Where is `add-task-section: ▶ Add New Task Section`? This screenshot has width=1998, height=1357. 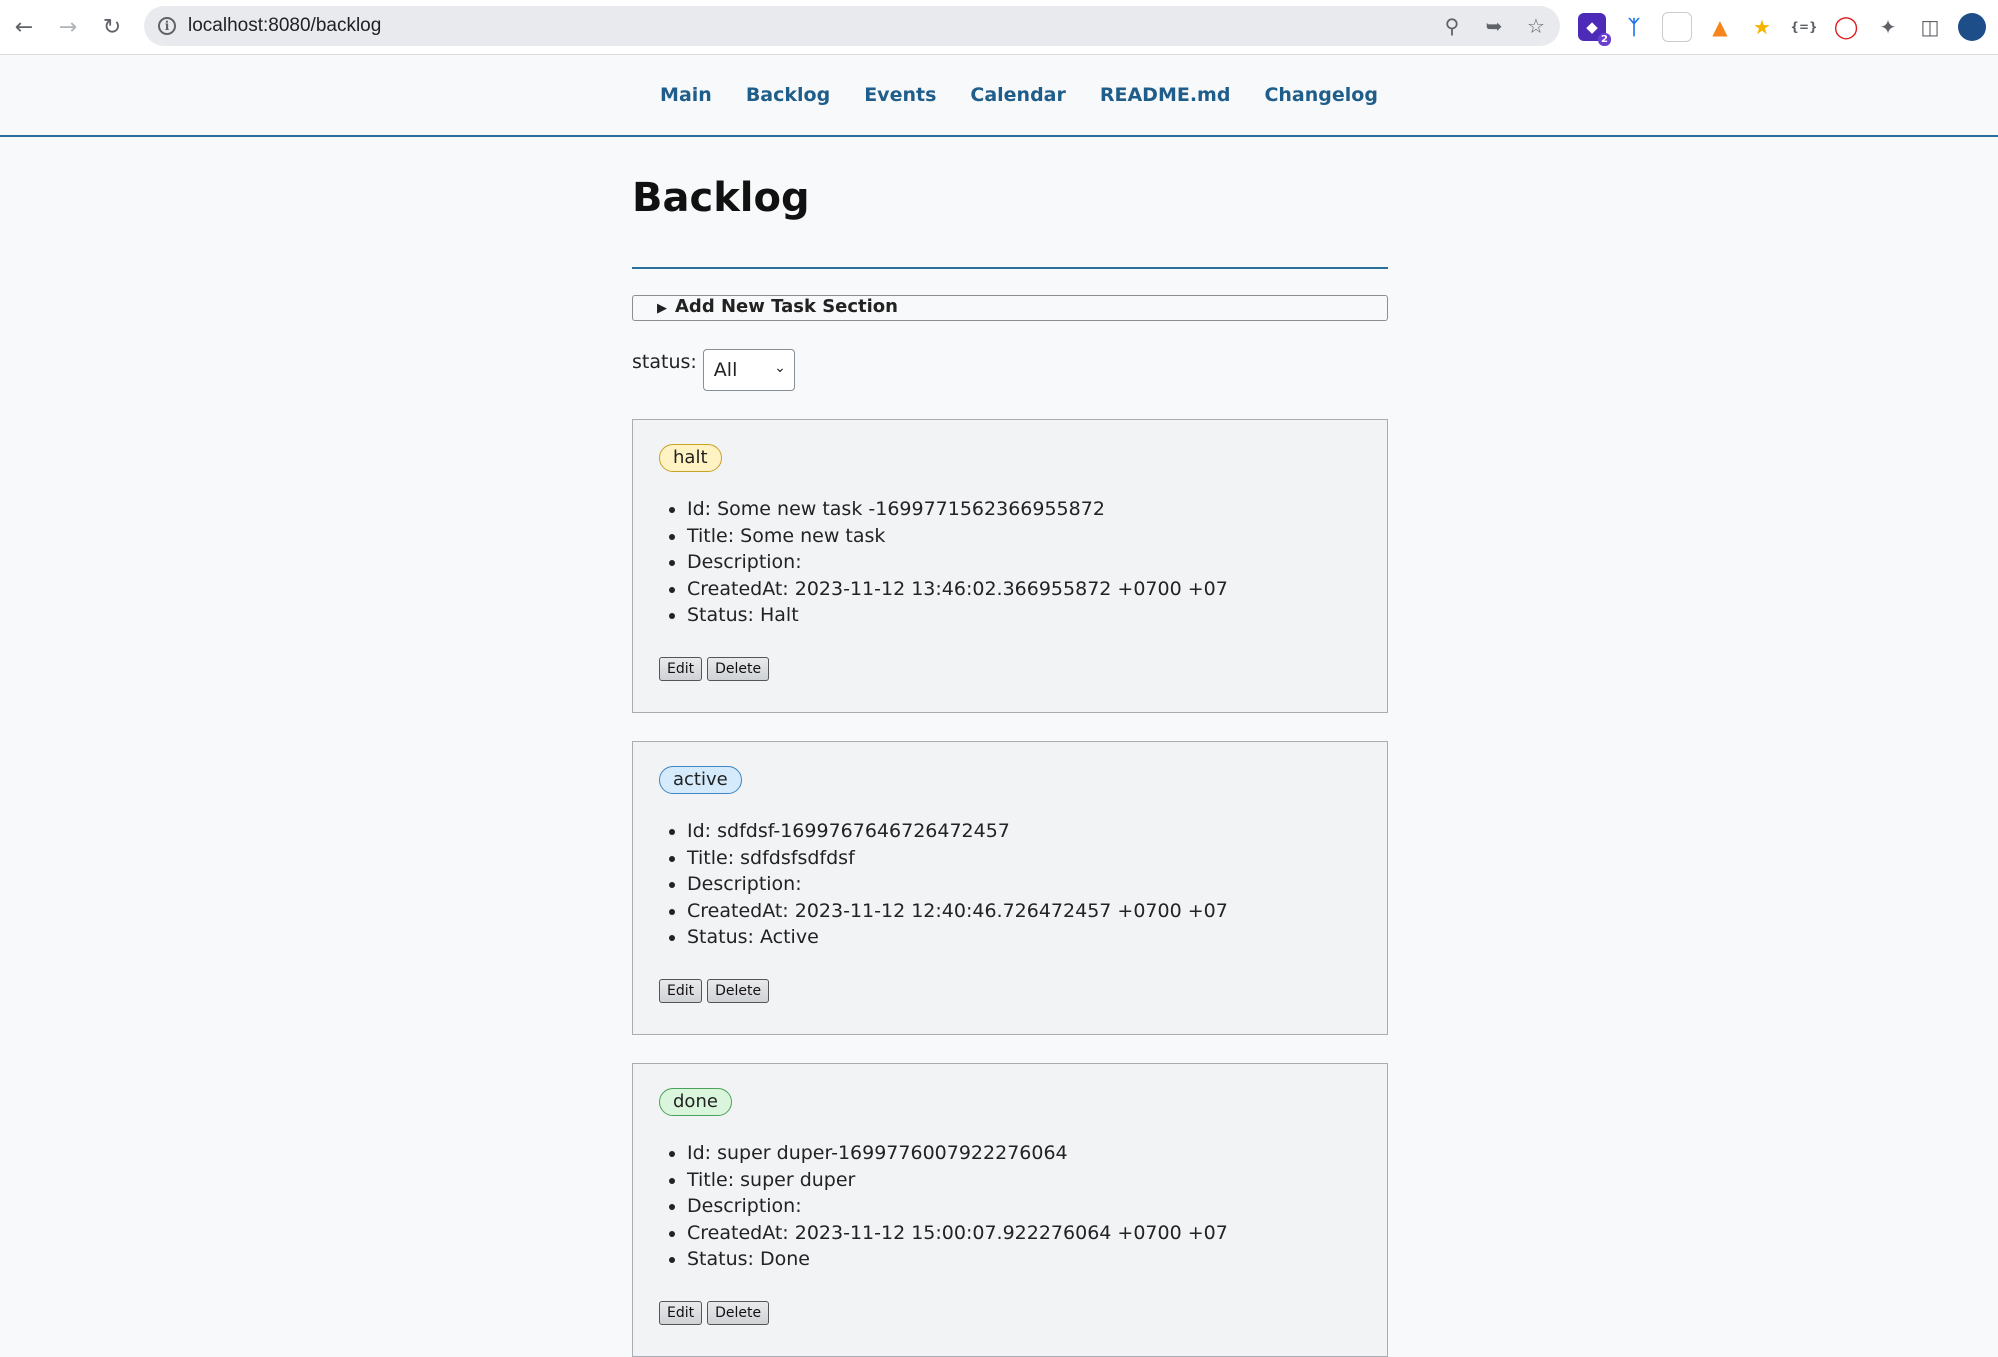 add-task-section: ▶ Add New Task Section is located at coordinates (1010, 308).